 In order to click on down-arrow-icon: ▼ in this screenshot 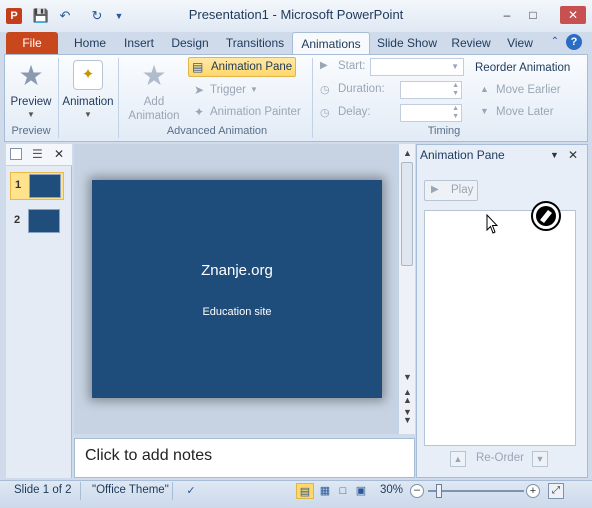, I will do `click(484, 111)`.